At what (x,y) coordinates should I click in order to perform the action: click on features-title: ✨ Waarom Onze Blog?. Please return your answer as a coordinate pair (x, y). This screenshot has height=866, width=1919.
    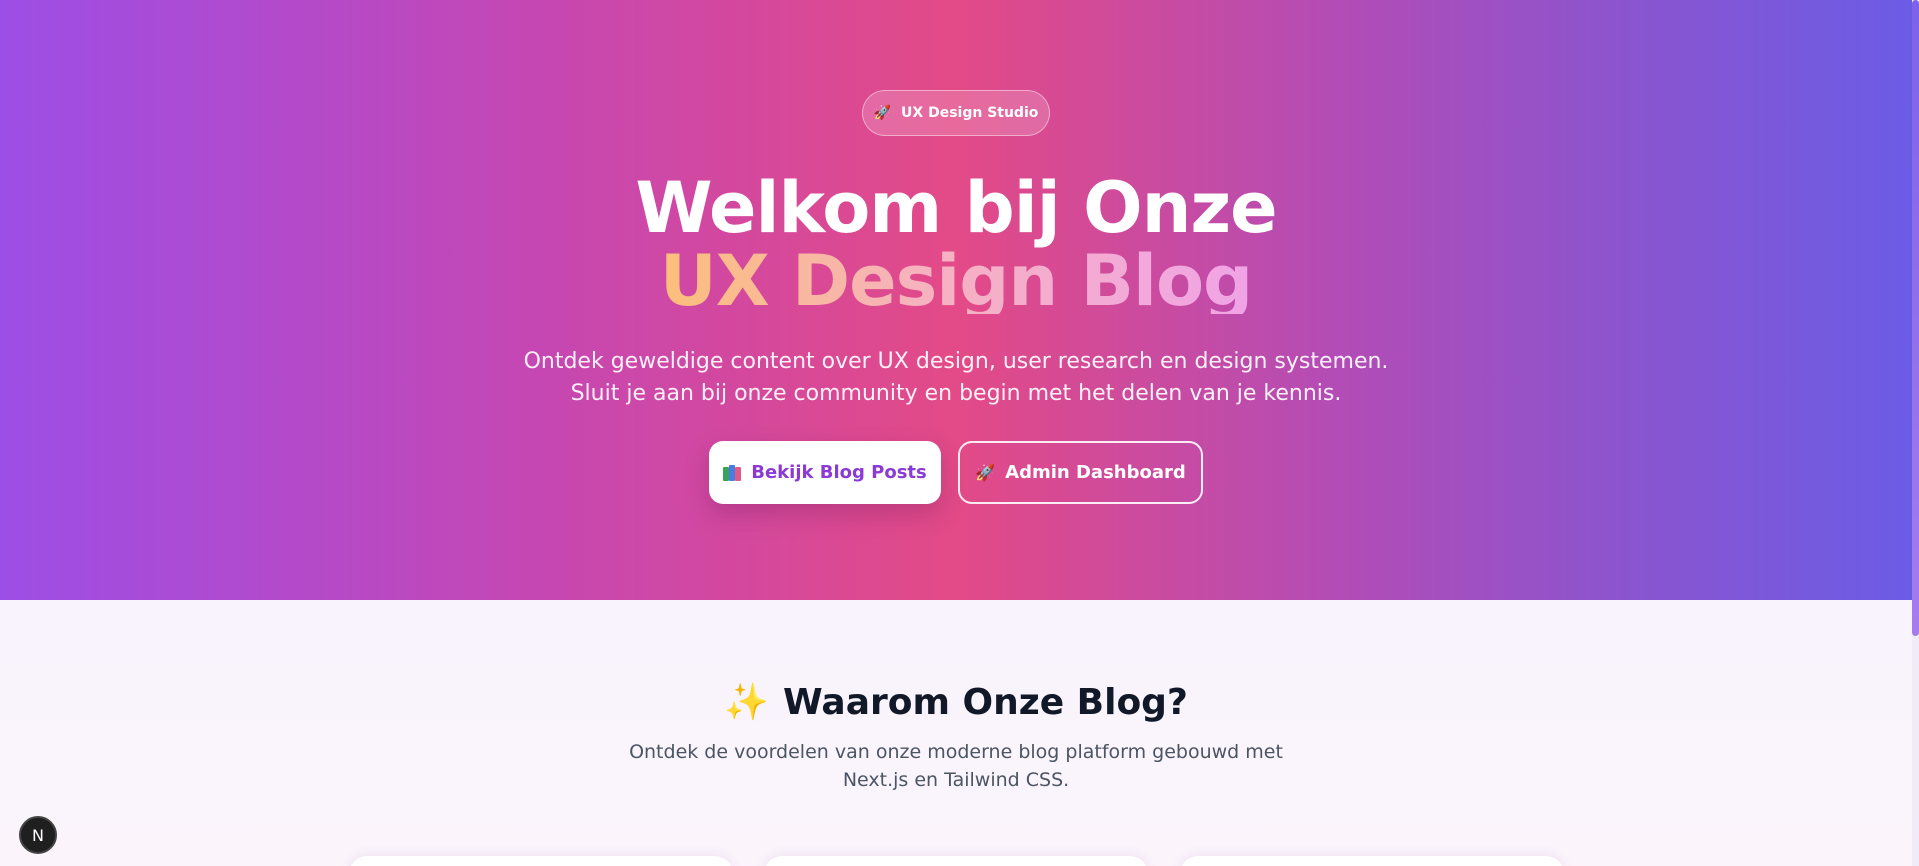
    Looking at the image, I should click on (956, 702).